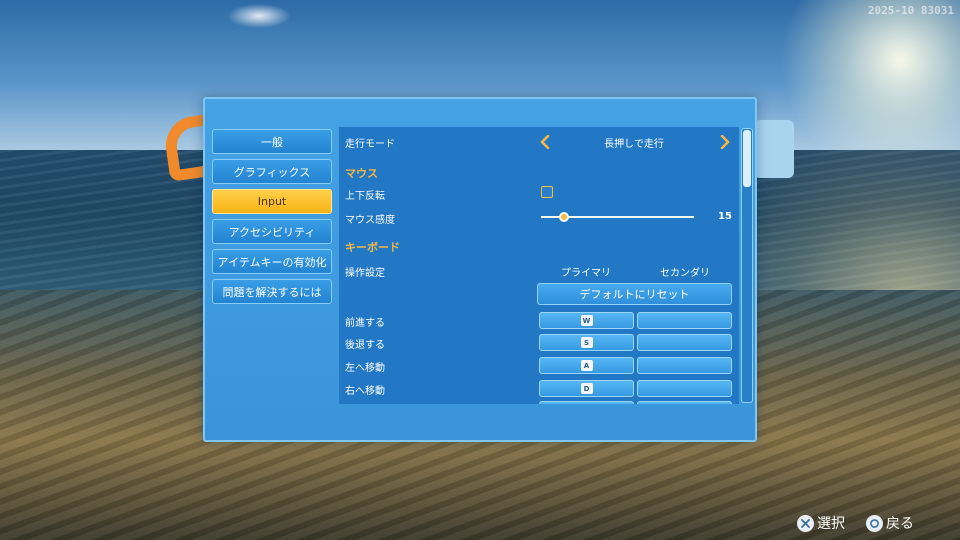 This screenshot has width=960, height=540. I want to click on nav-item-enable-item-keys: アイテムキーの有効化, so click(272, 261).